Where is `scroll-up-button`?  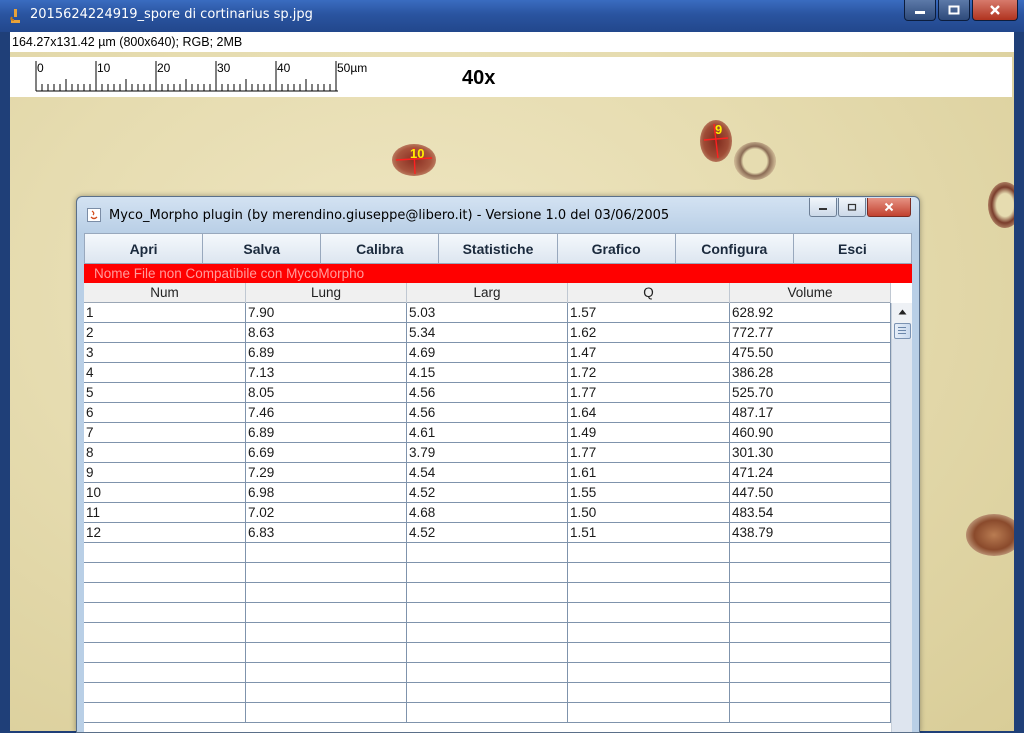
scroll-up-button is located at coordinates (902, 312).